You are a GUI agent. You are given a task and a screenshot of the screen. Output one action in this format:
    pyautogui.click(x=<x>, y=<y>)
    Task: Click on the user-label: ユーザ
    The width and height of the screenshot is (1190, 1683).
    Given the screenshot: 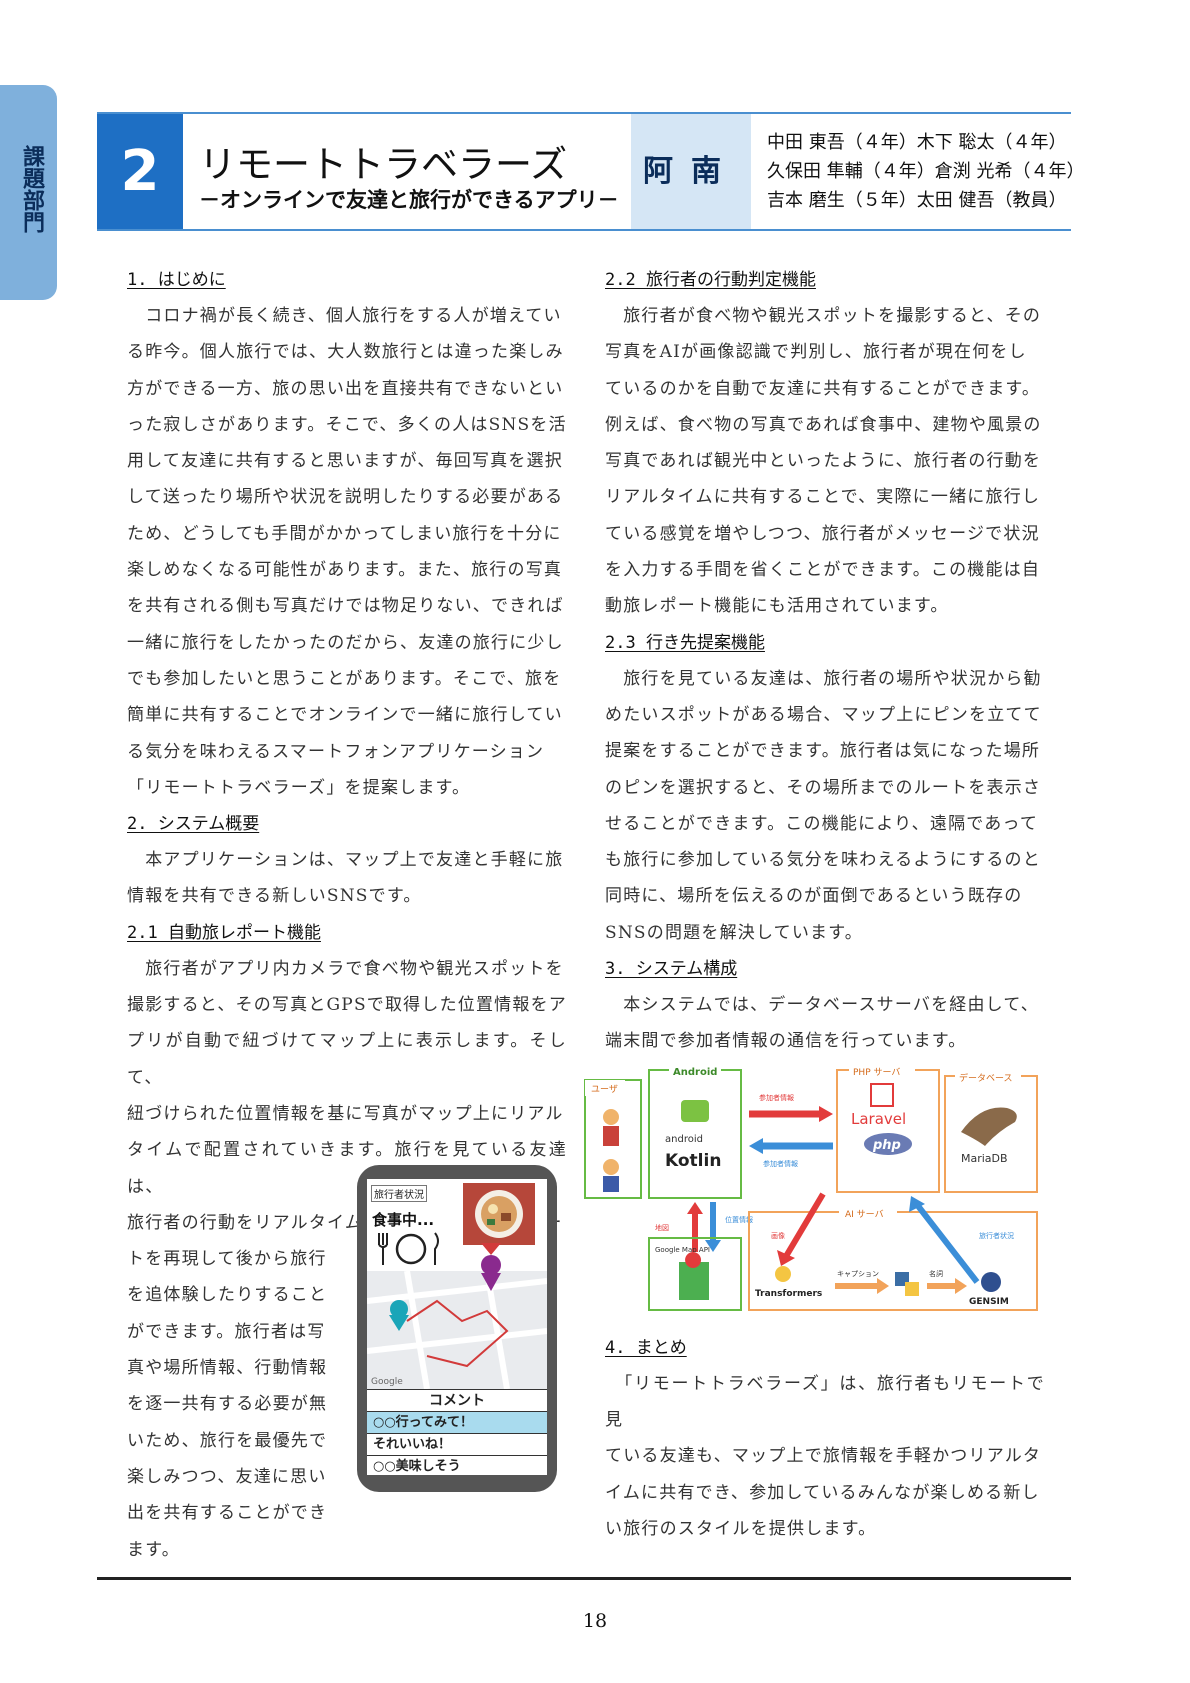 What is the action you would take?
    pyautogui.click(x=604, y=1089)
    